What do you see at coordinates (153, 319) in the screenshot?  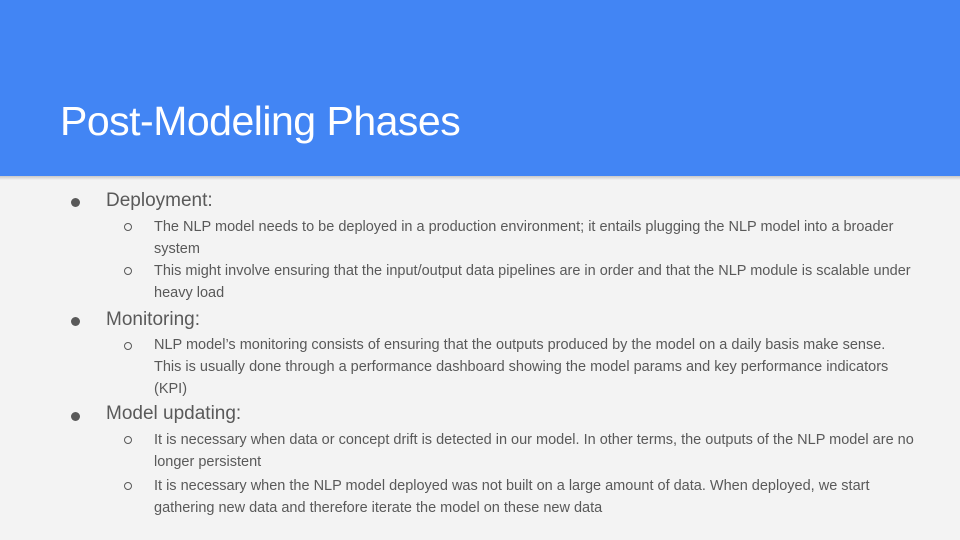 I see `section-heading-monitoring: Monitoring:` at bounding box center [153, 319].